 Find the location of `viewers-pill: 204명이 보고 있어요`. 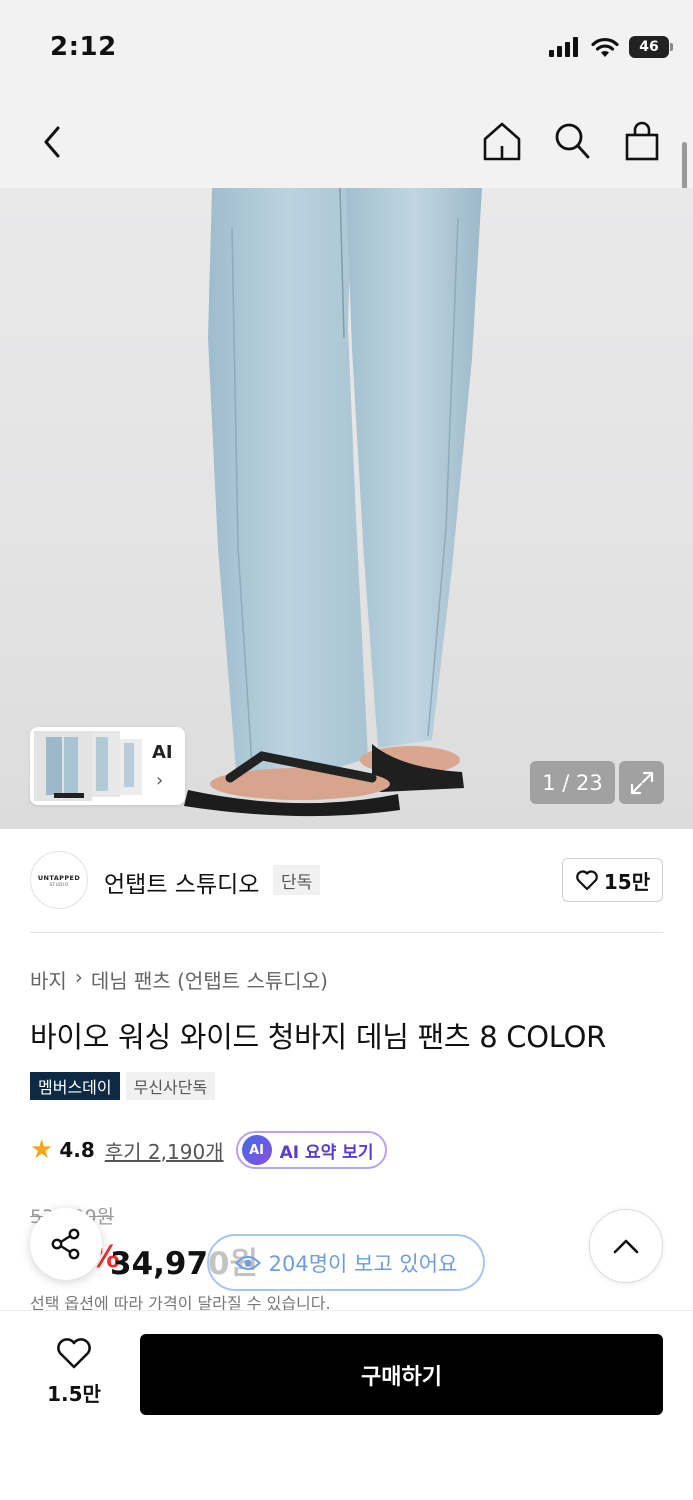

viewers-pill: 204명이 보고 있어요 is located at coordinates (346, 1262).